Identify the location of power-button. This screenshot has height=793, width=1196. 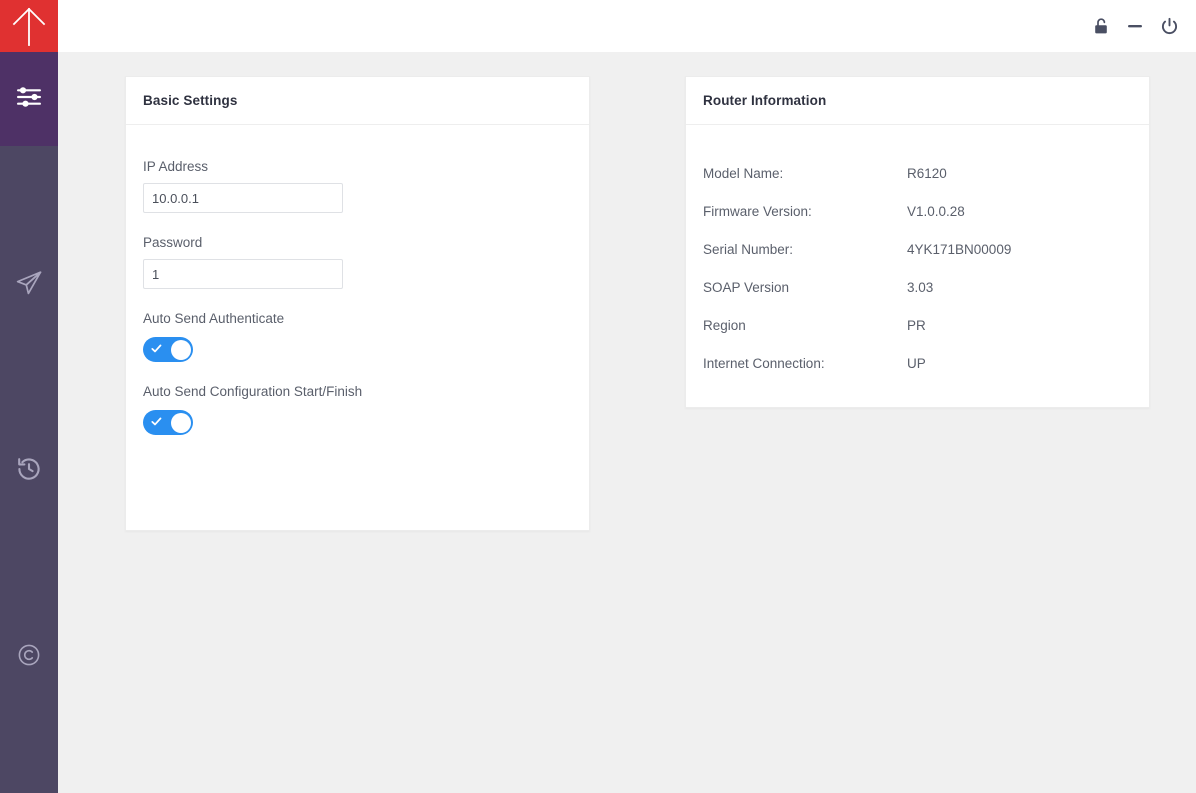
(1169, 26).